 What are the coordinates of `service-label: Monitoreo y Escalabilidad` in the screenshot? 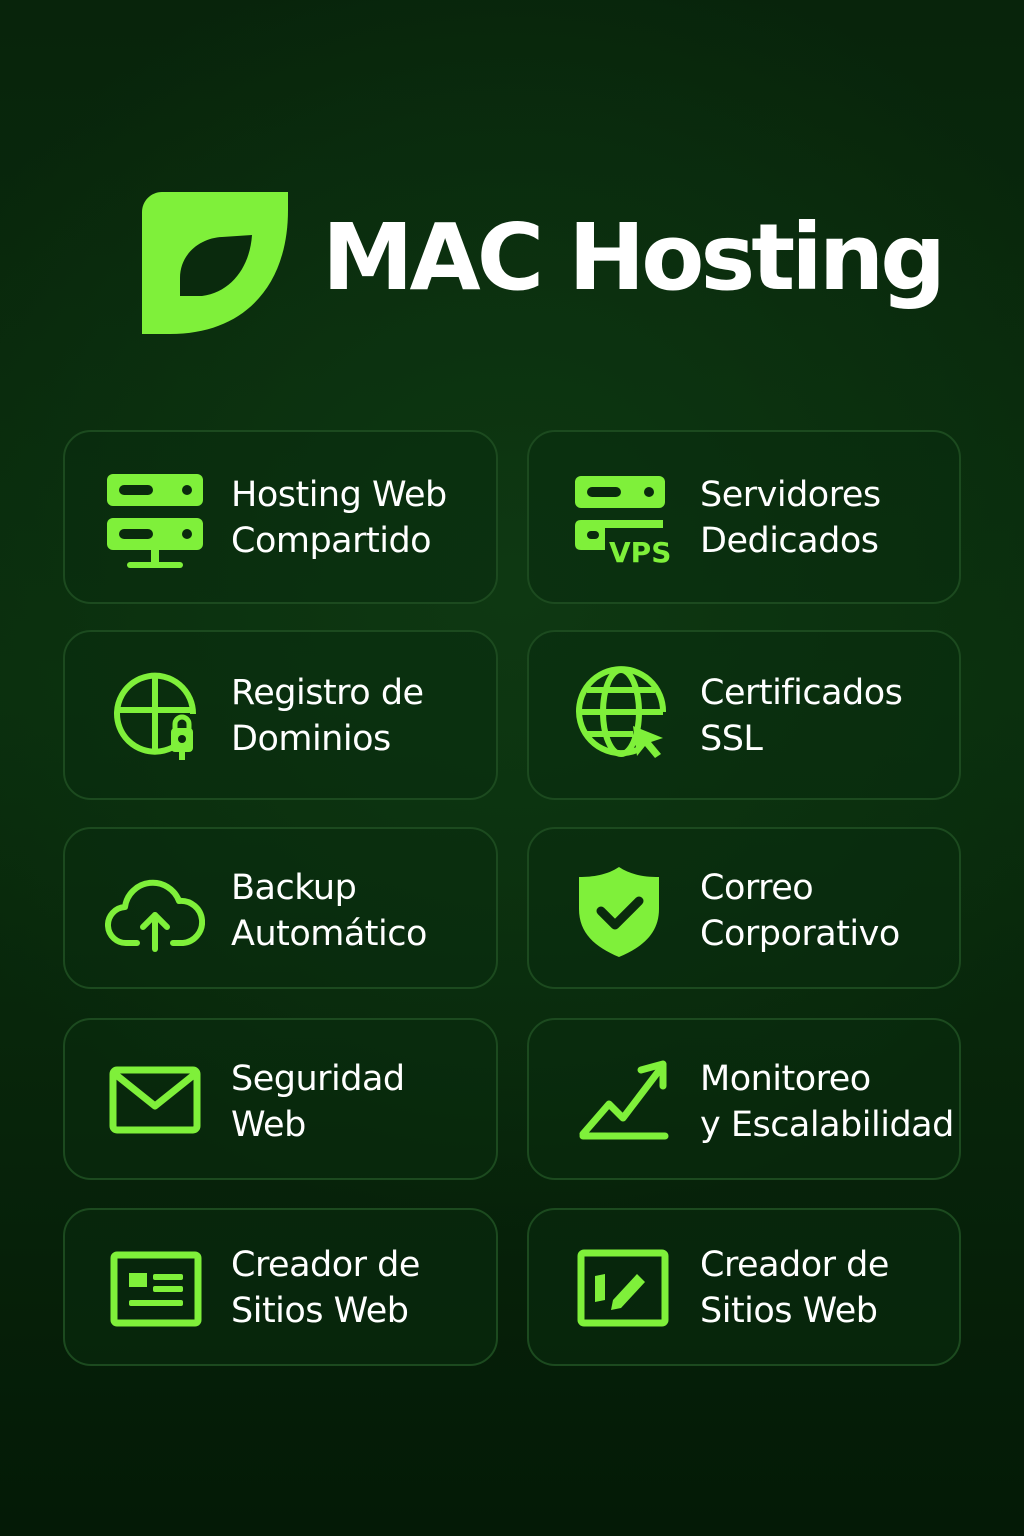 It's located at (827, 1102).